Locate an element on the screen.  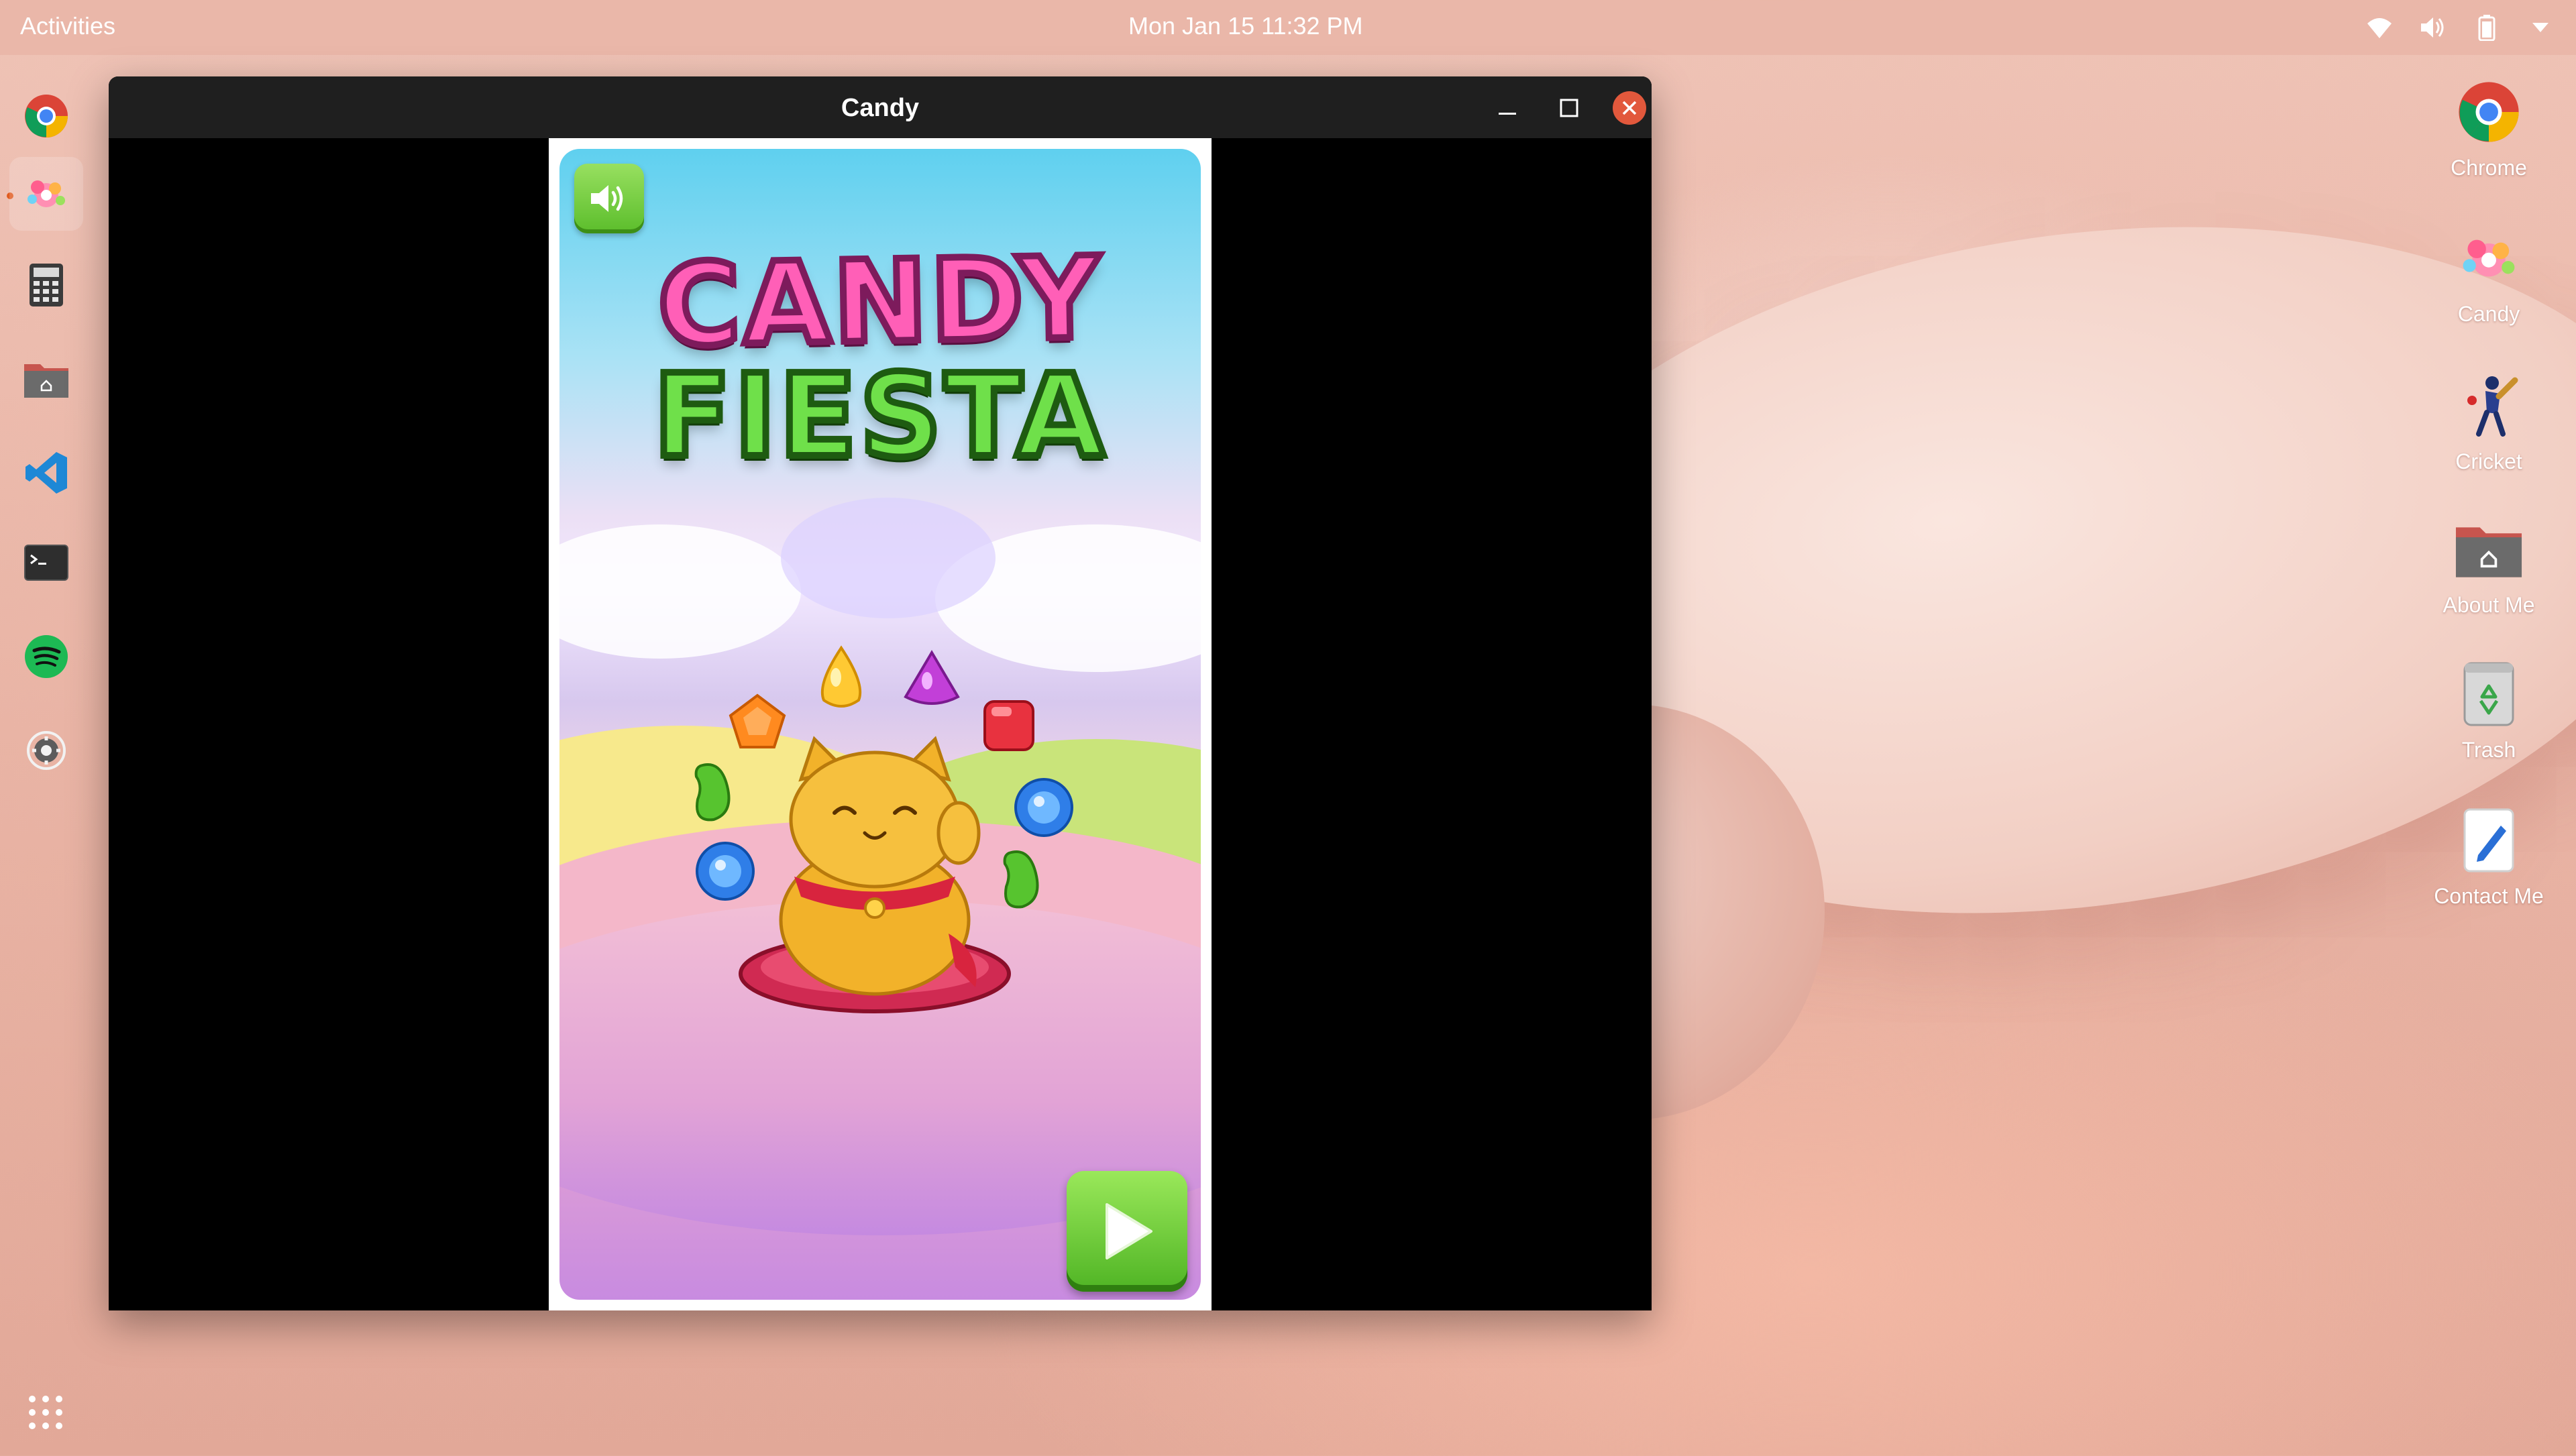
system-tray is located at coordinates (2460, 27).